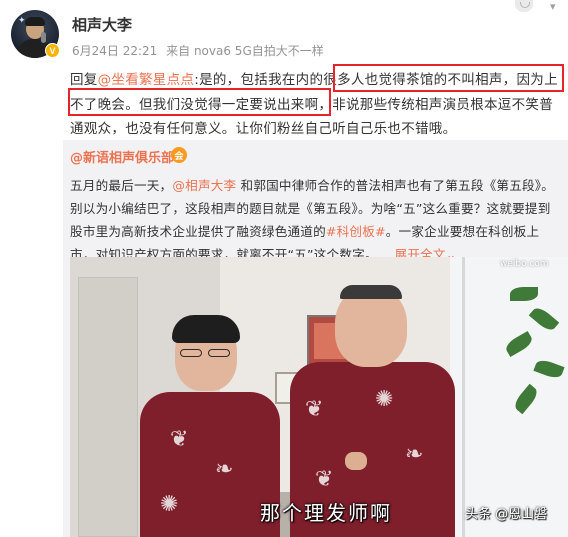  I want to click on more-options-icon: ▾, so click(557, 6).